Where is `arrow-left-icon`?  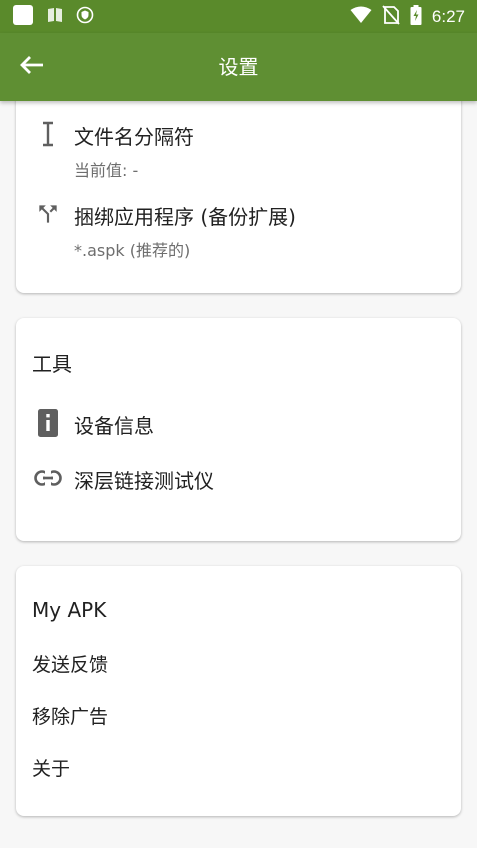
arrow-left-icon is located at coordinates (32, 67).